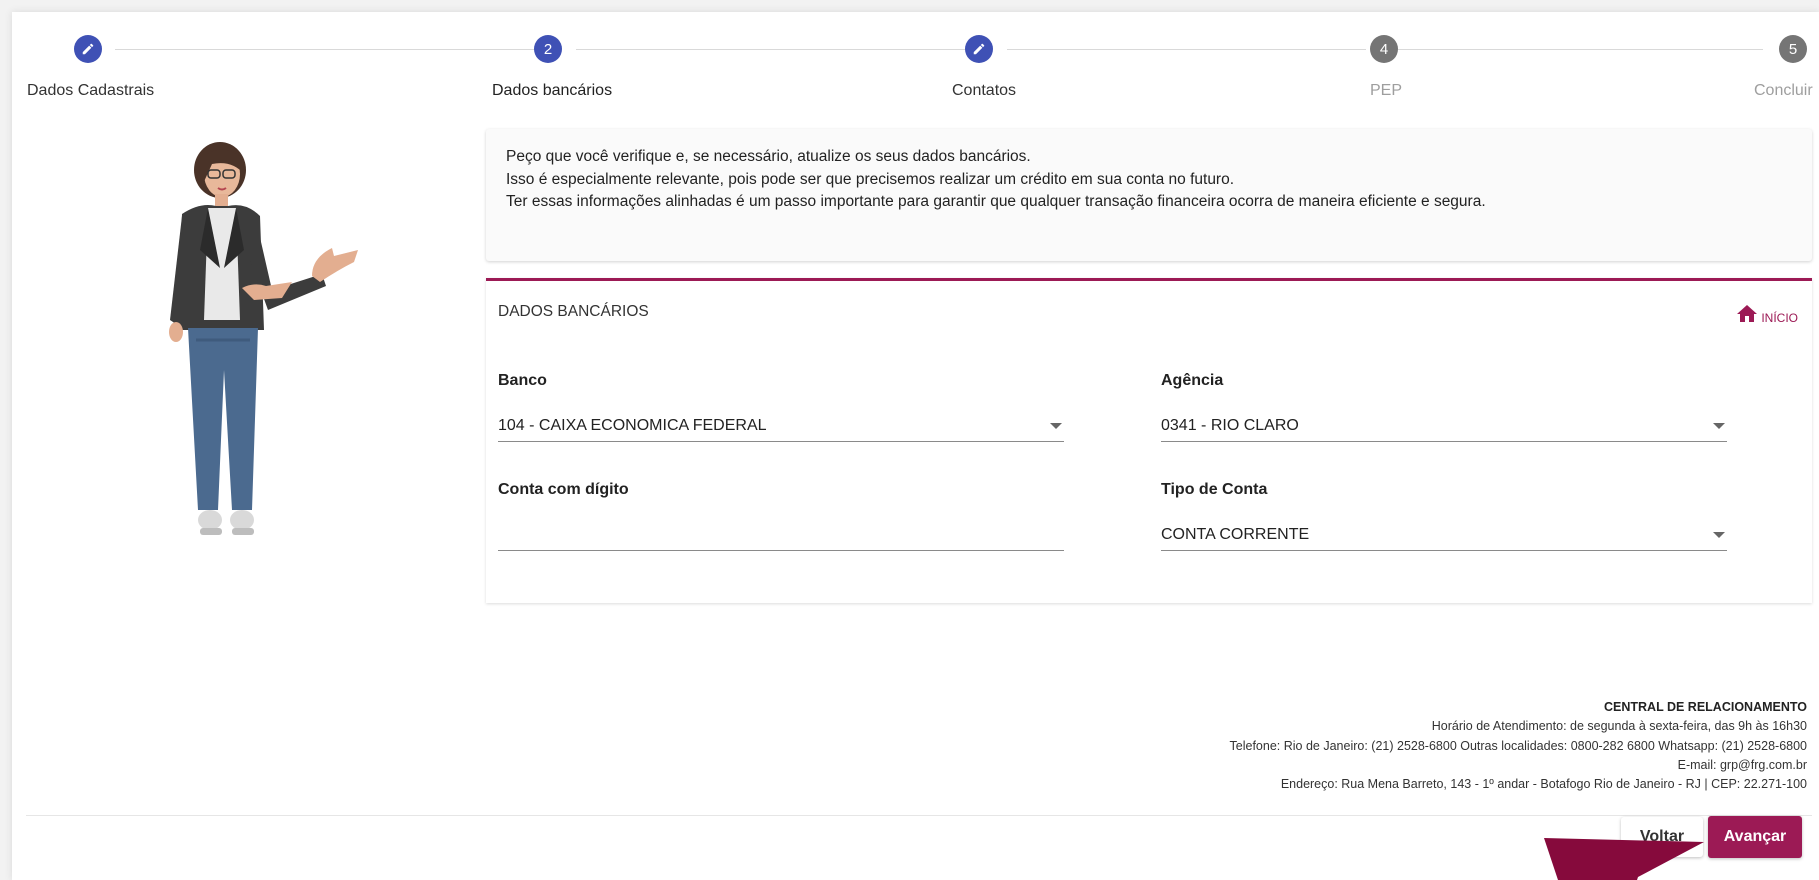 The height and width of the screenshot is (880, 1819). I want to click on footer-email: E-mail: grp@frg.com.br, so click(1742, 764).